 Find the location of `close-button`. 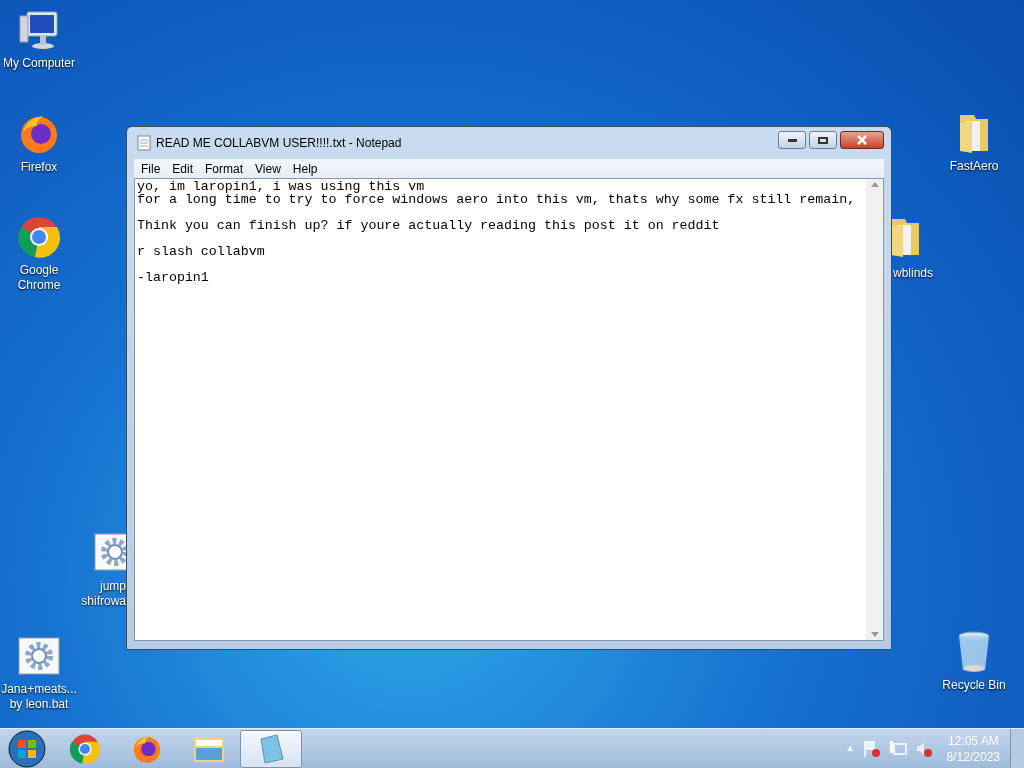

close-button is located at coordinates (862, 140).